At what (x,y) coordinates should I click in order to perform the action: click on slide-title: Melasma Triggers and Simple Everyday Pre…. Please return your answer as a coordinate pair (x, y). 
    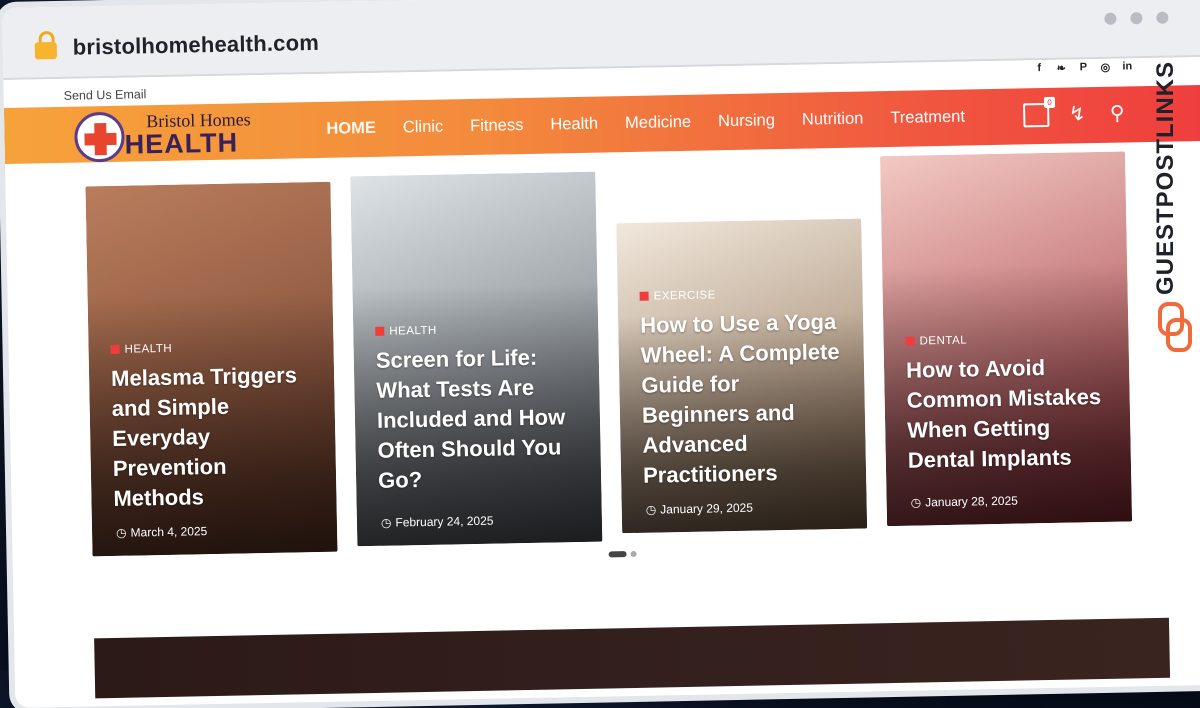
    Looking at the image, I should click on (217, 437).